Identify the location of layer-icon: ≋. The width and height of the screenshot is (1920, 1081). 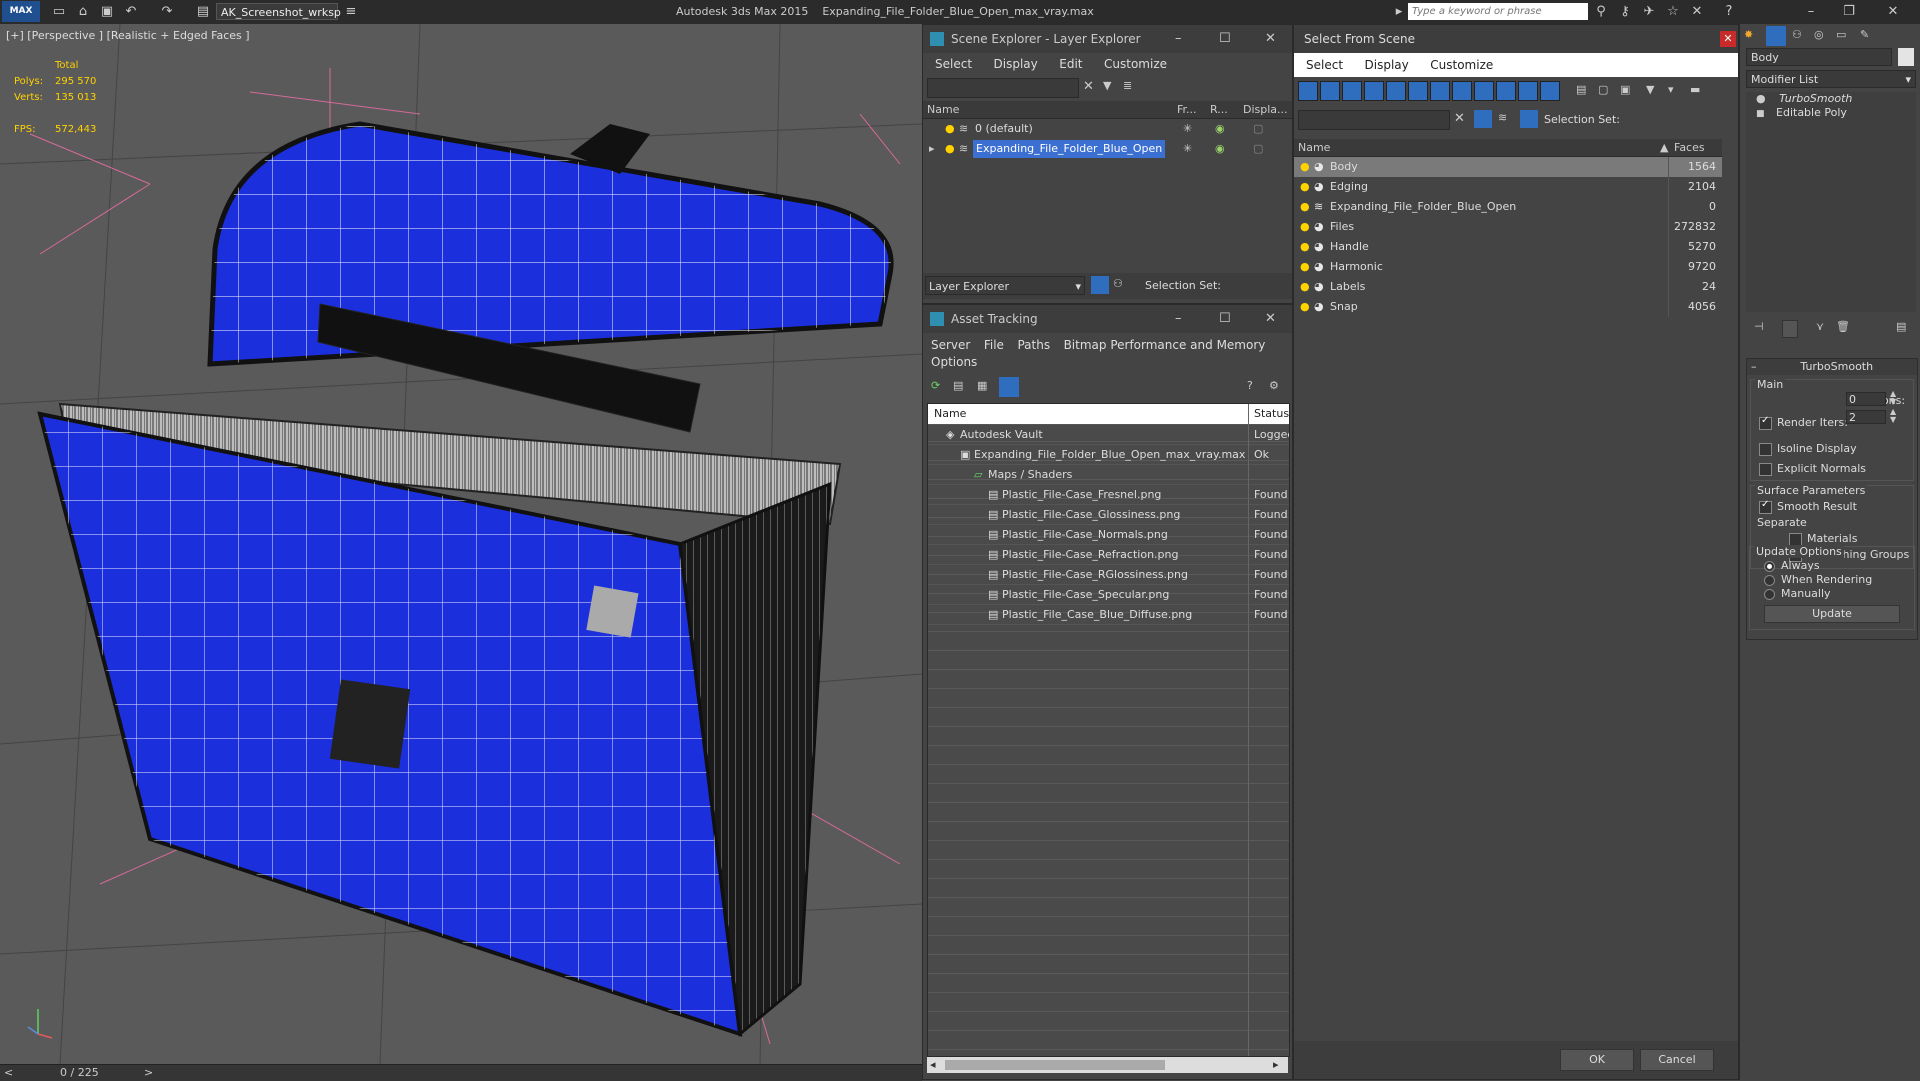
(1502, 117).